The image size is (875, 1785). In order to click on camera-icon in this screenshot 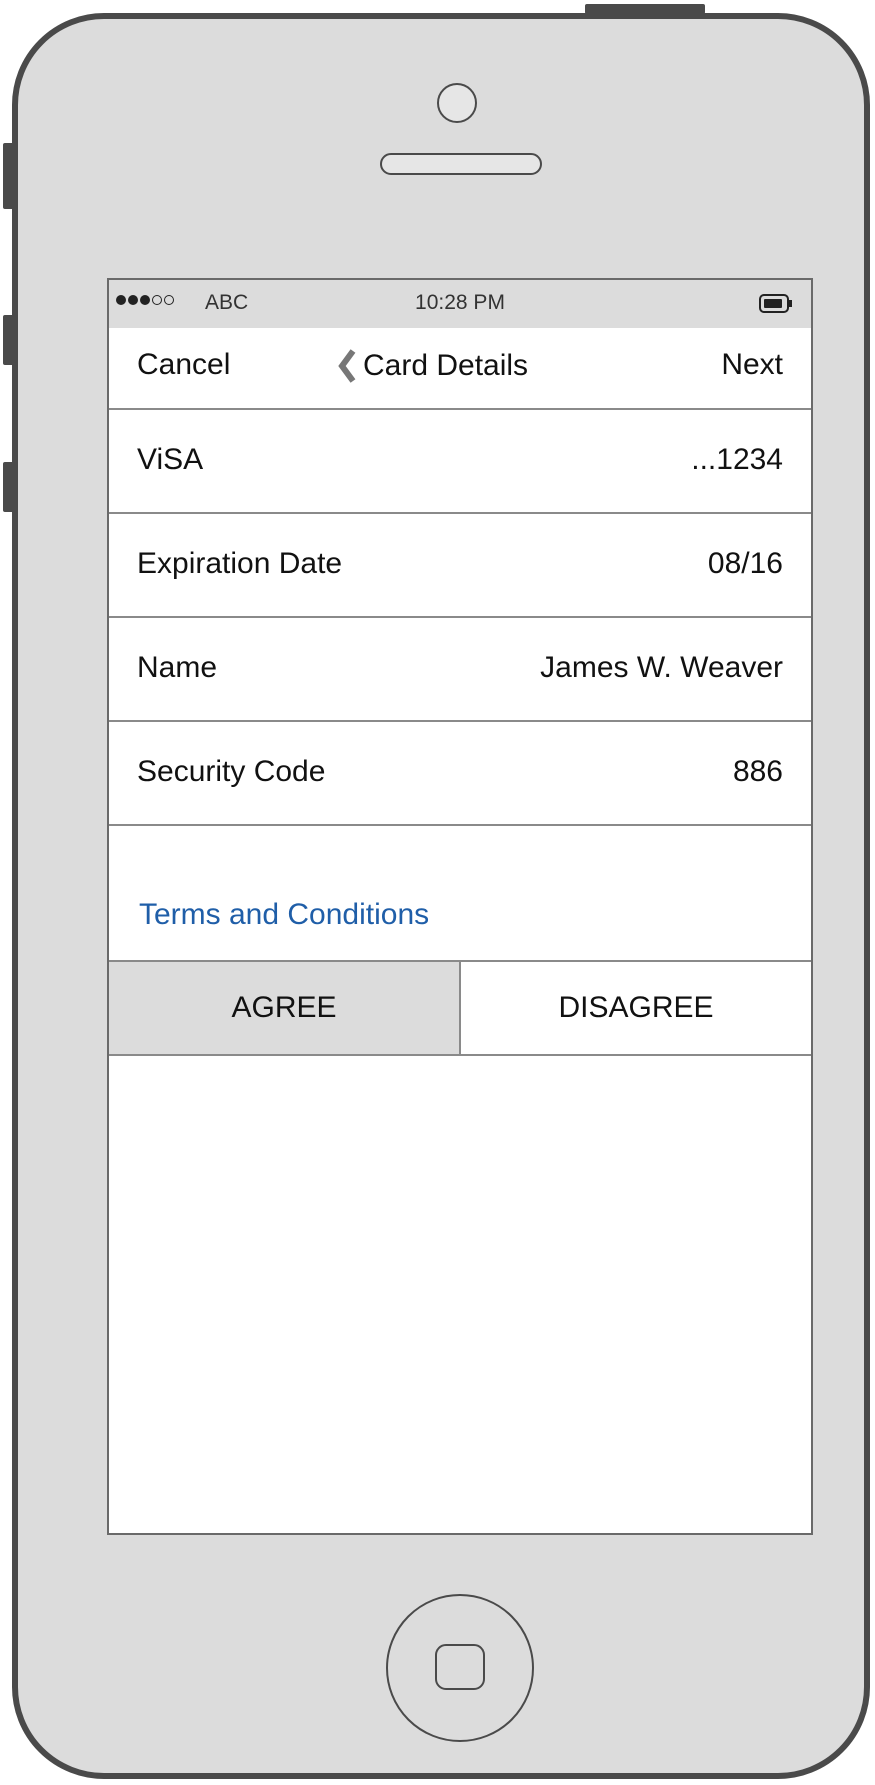, I will do `click(457, 103)`.